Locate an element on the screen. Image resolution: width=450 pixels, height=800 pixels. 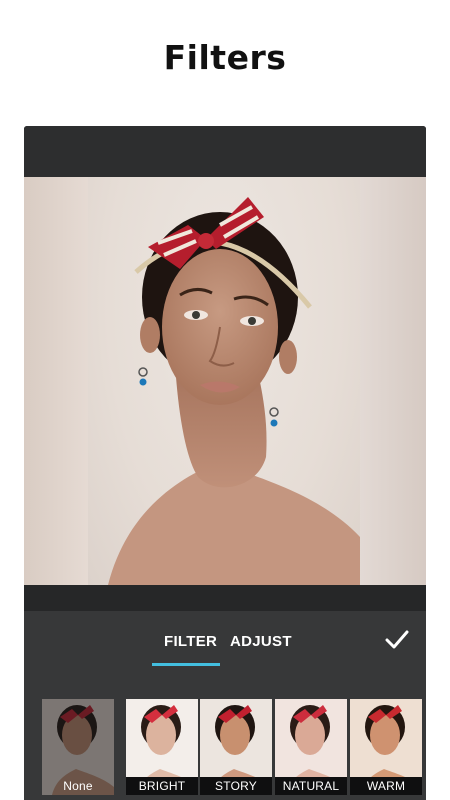
filter-thumb-none: None is located at coordinates (78, 747).